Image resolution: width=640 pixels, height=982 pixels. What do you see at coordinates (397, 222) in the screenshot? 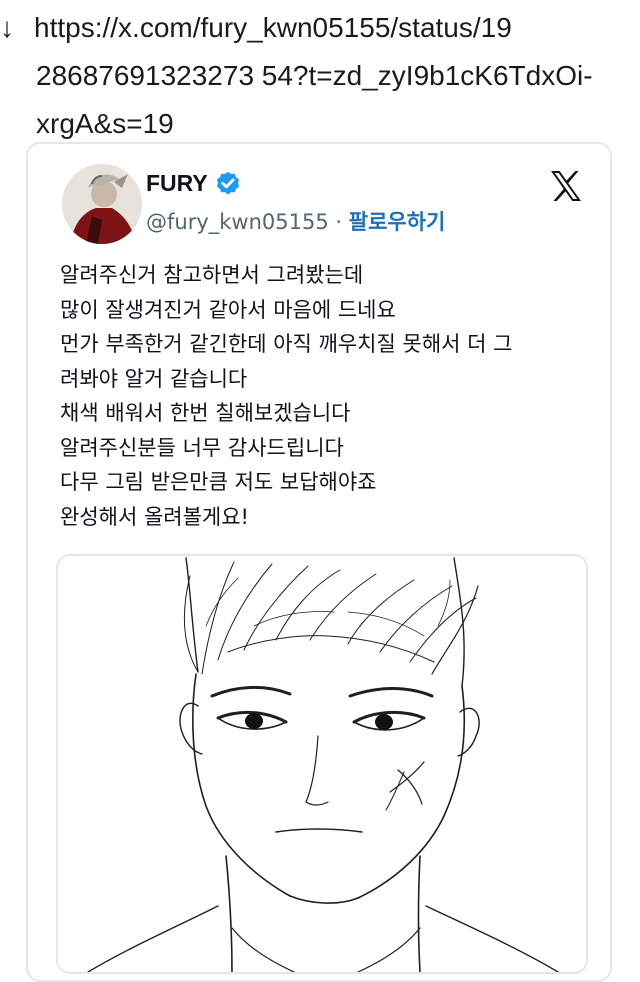
I see `follow-button: 팔로우하기` at bounding box center [397, 222].